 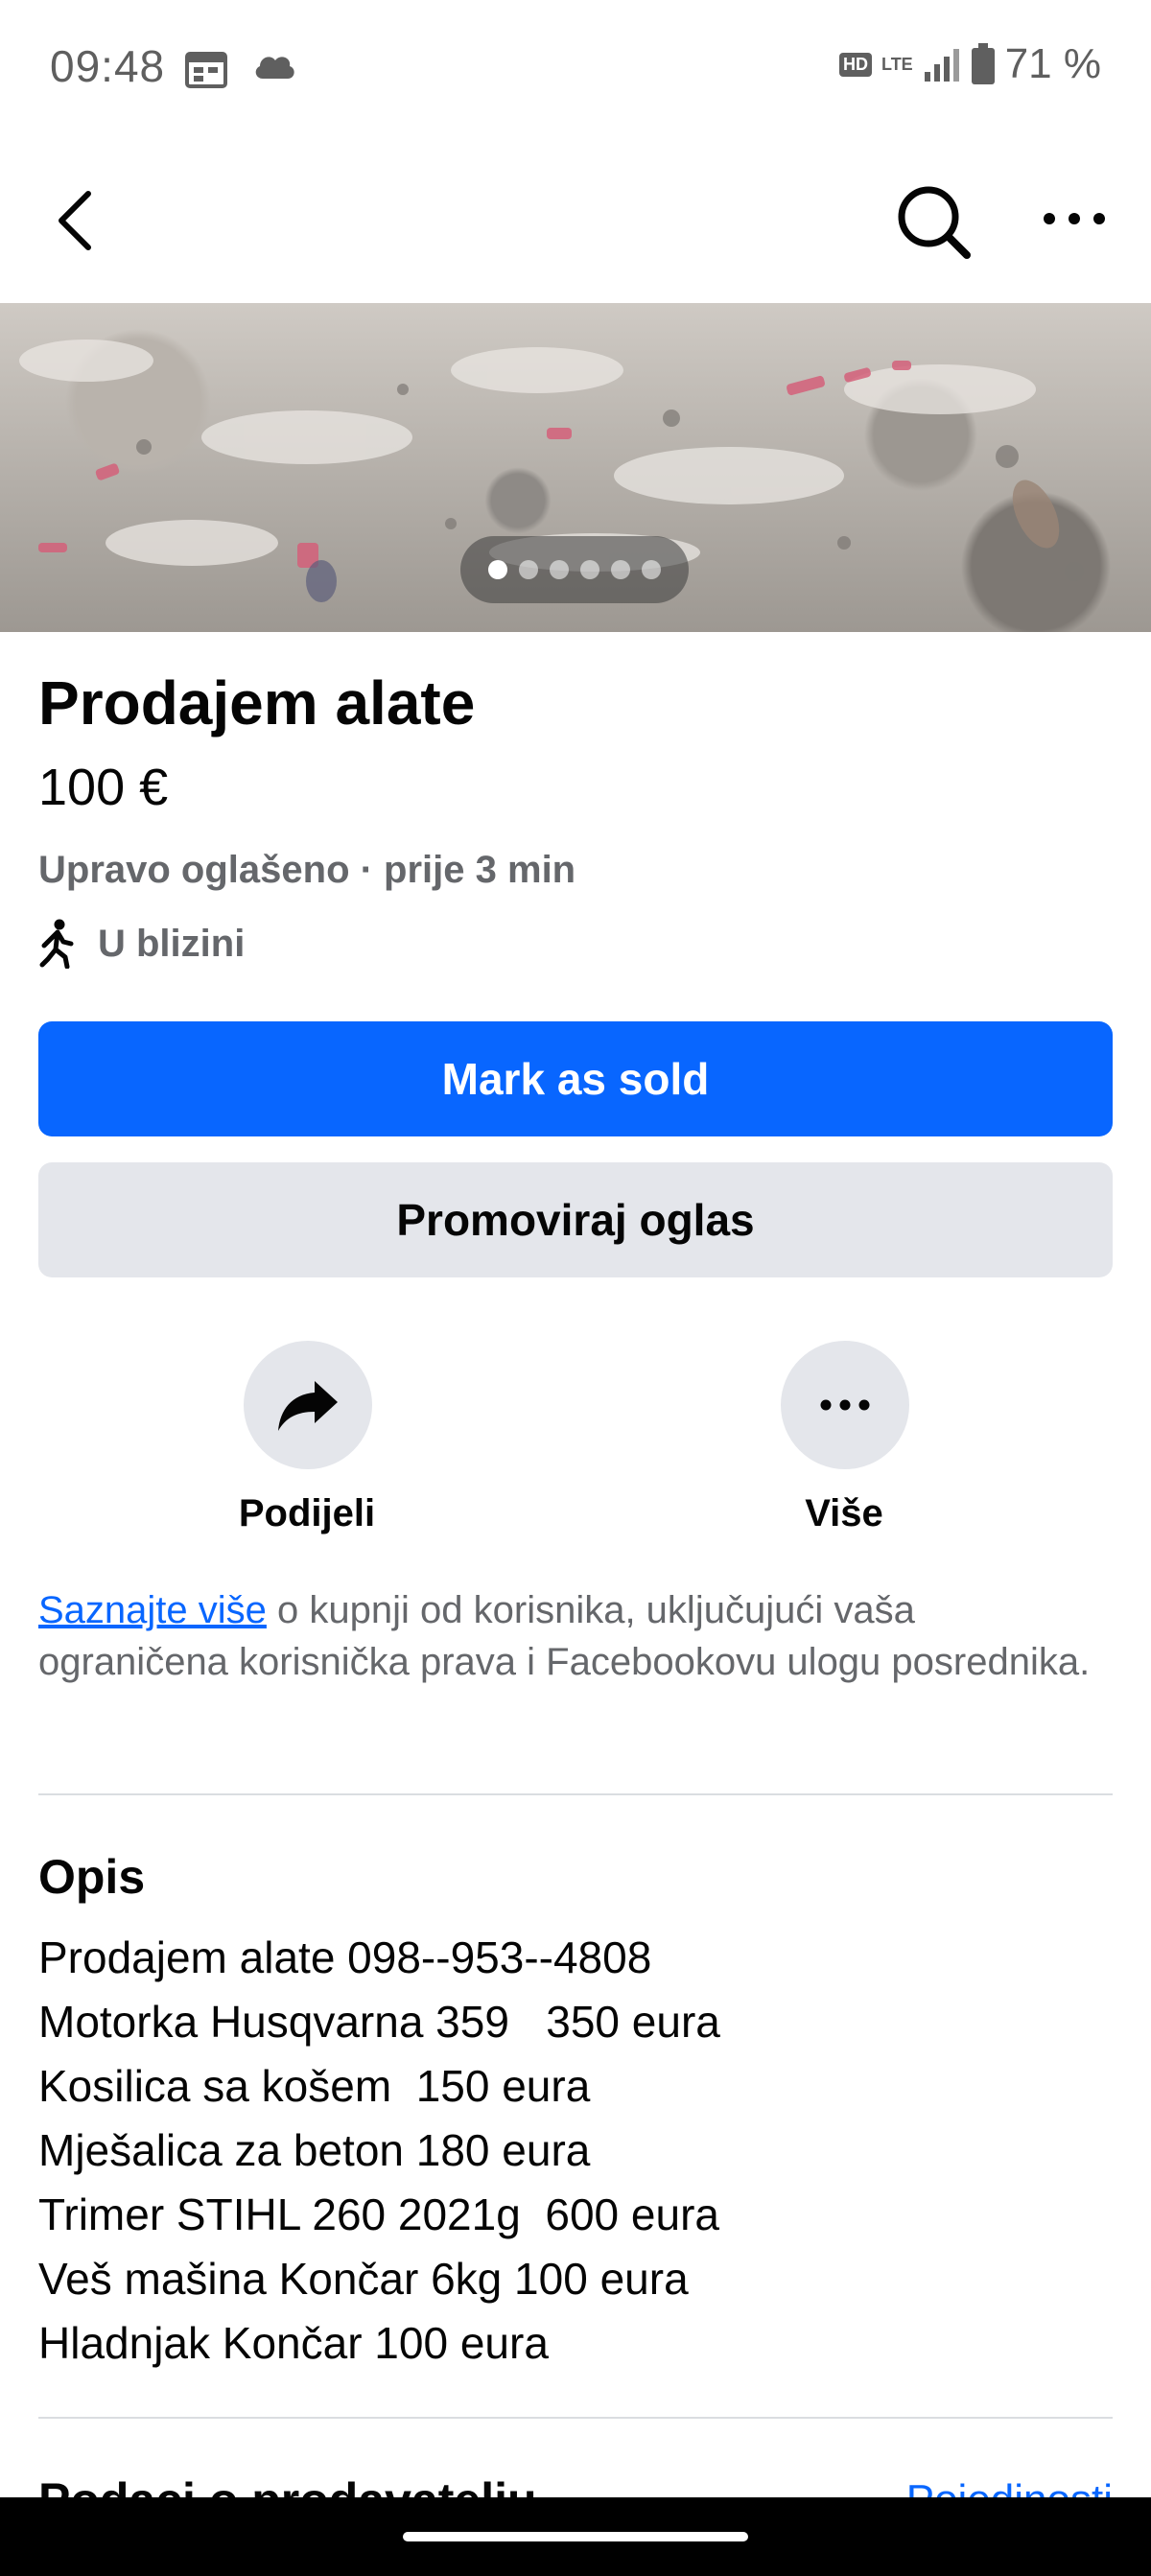 I want to click on location-label: U blizini, so click(x=172, y=943).